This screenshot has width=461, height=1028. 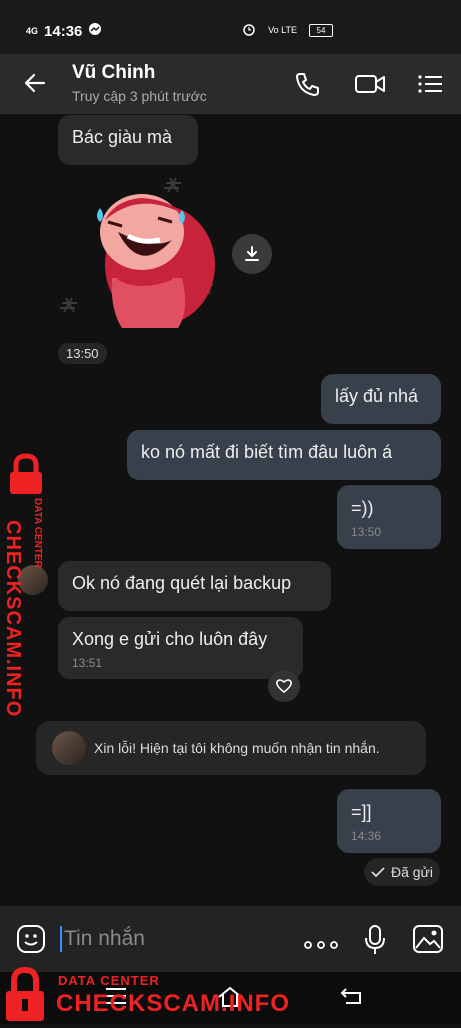 I want to click on sent-status-label: Đã gửi, so click(x=412, y=872).